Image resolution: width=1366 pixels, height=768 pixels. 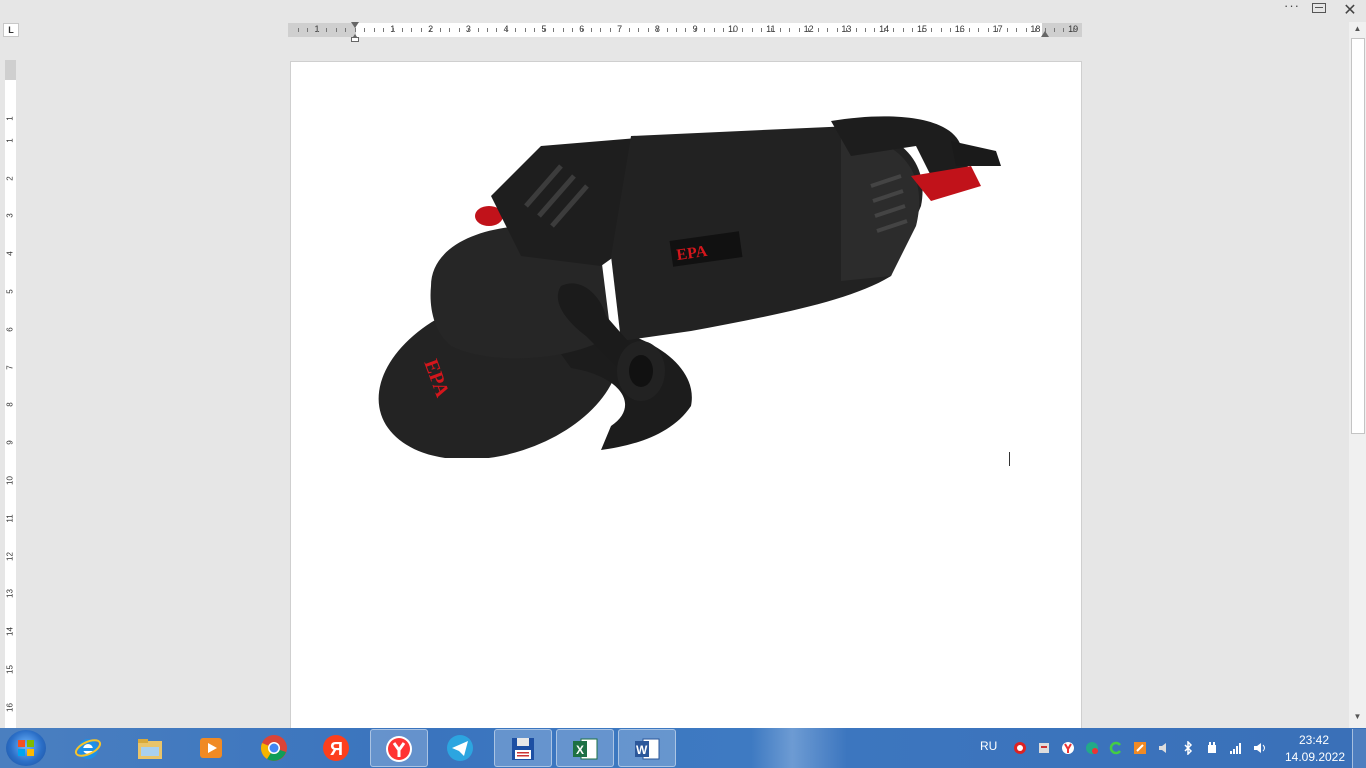 I want to click on scroll-up-arrow-icon: ▲, so click(x=1357, y=30).